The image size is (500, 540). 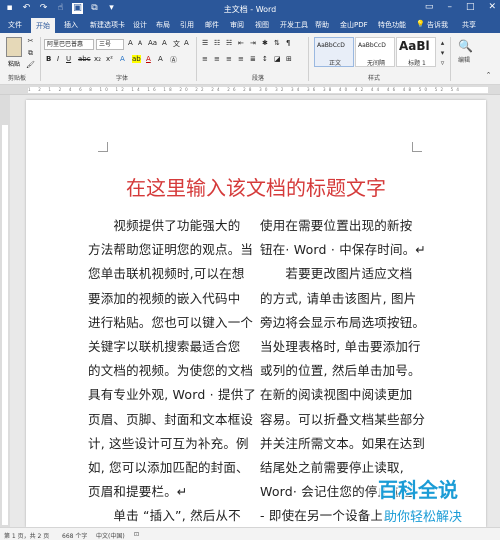 What do you see at coordinates (354, 25) in the screenshot?
I see `tab-kingsoft-pdf: 金山PDF` at bounding box center [354, 25].